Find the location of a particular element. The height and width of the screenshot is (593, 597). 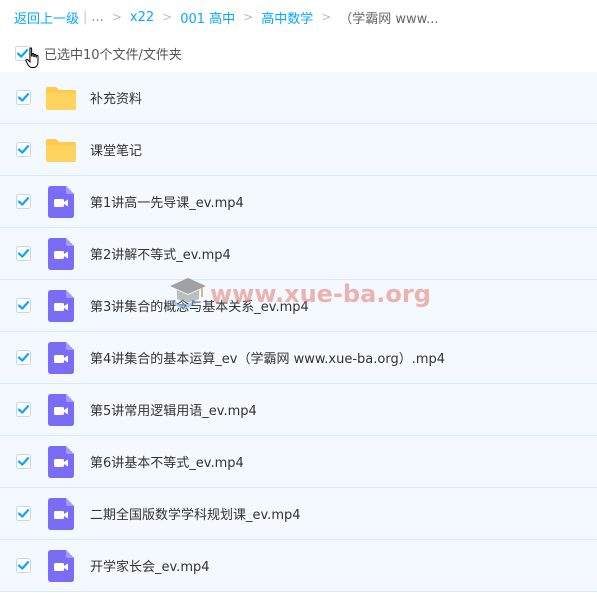

file-name: 二期全国版数学学科规划课_ev.mp4 is located at coordinates (195, 513).